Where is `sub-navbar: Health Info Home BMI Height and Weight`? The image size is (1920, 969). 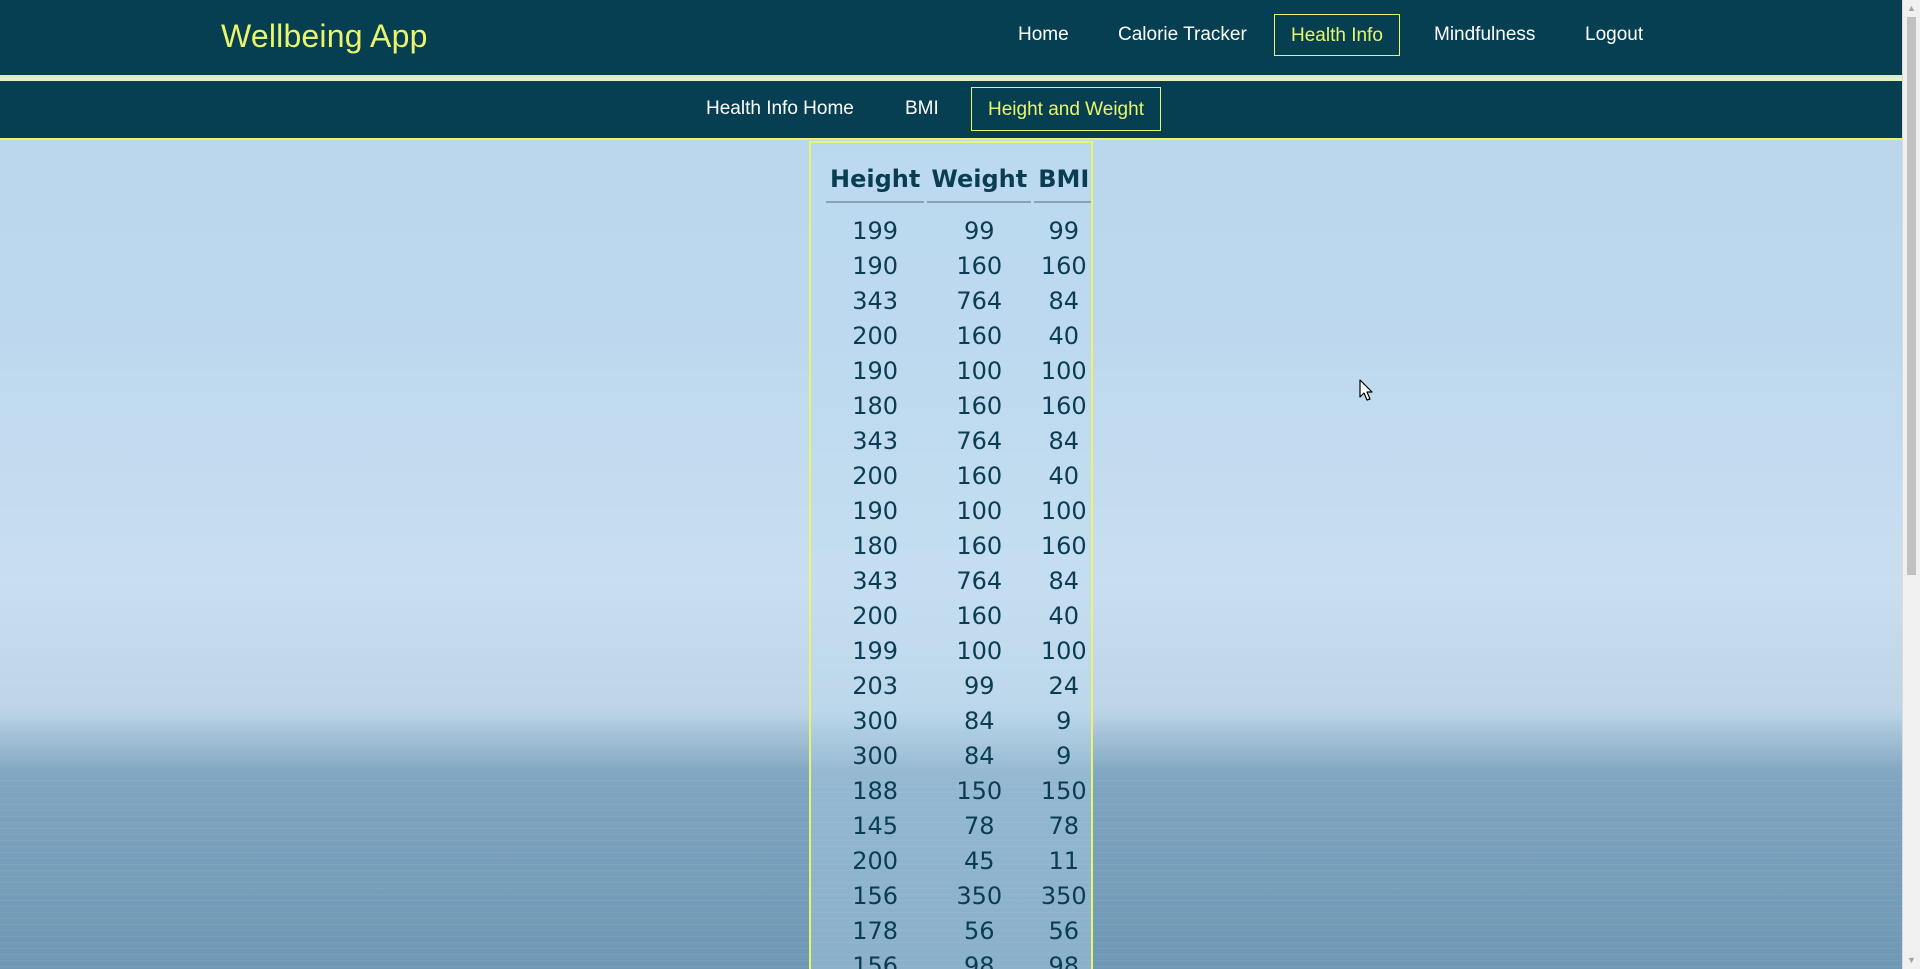
sub-navbar: Health Info Home BMI Height and Weight is located at coordinates (951, 110).